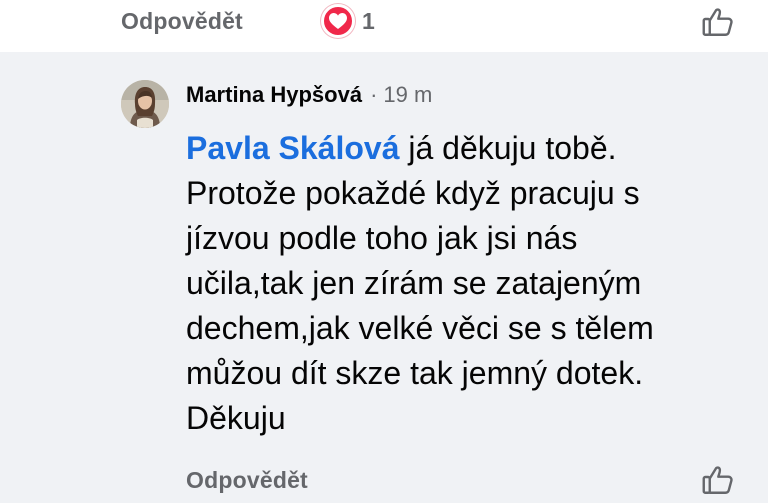  I want to click on comment-line: já děkuju tobě., so click(512, 148).